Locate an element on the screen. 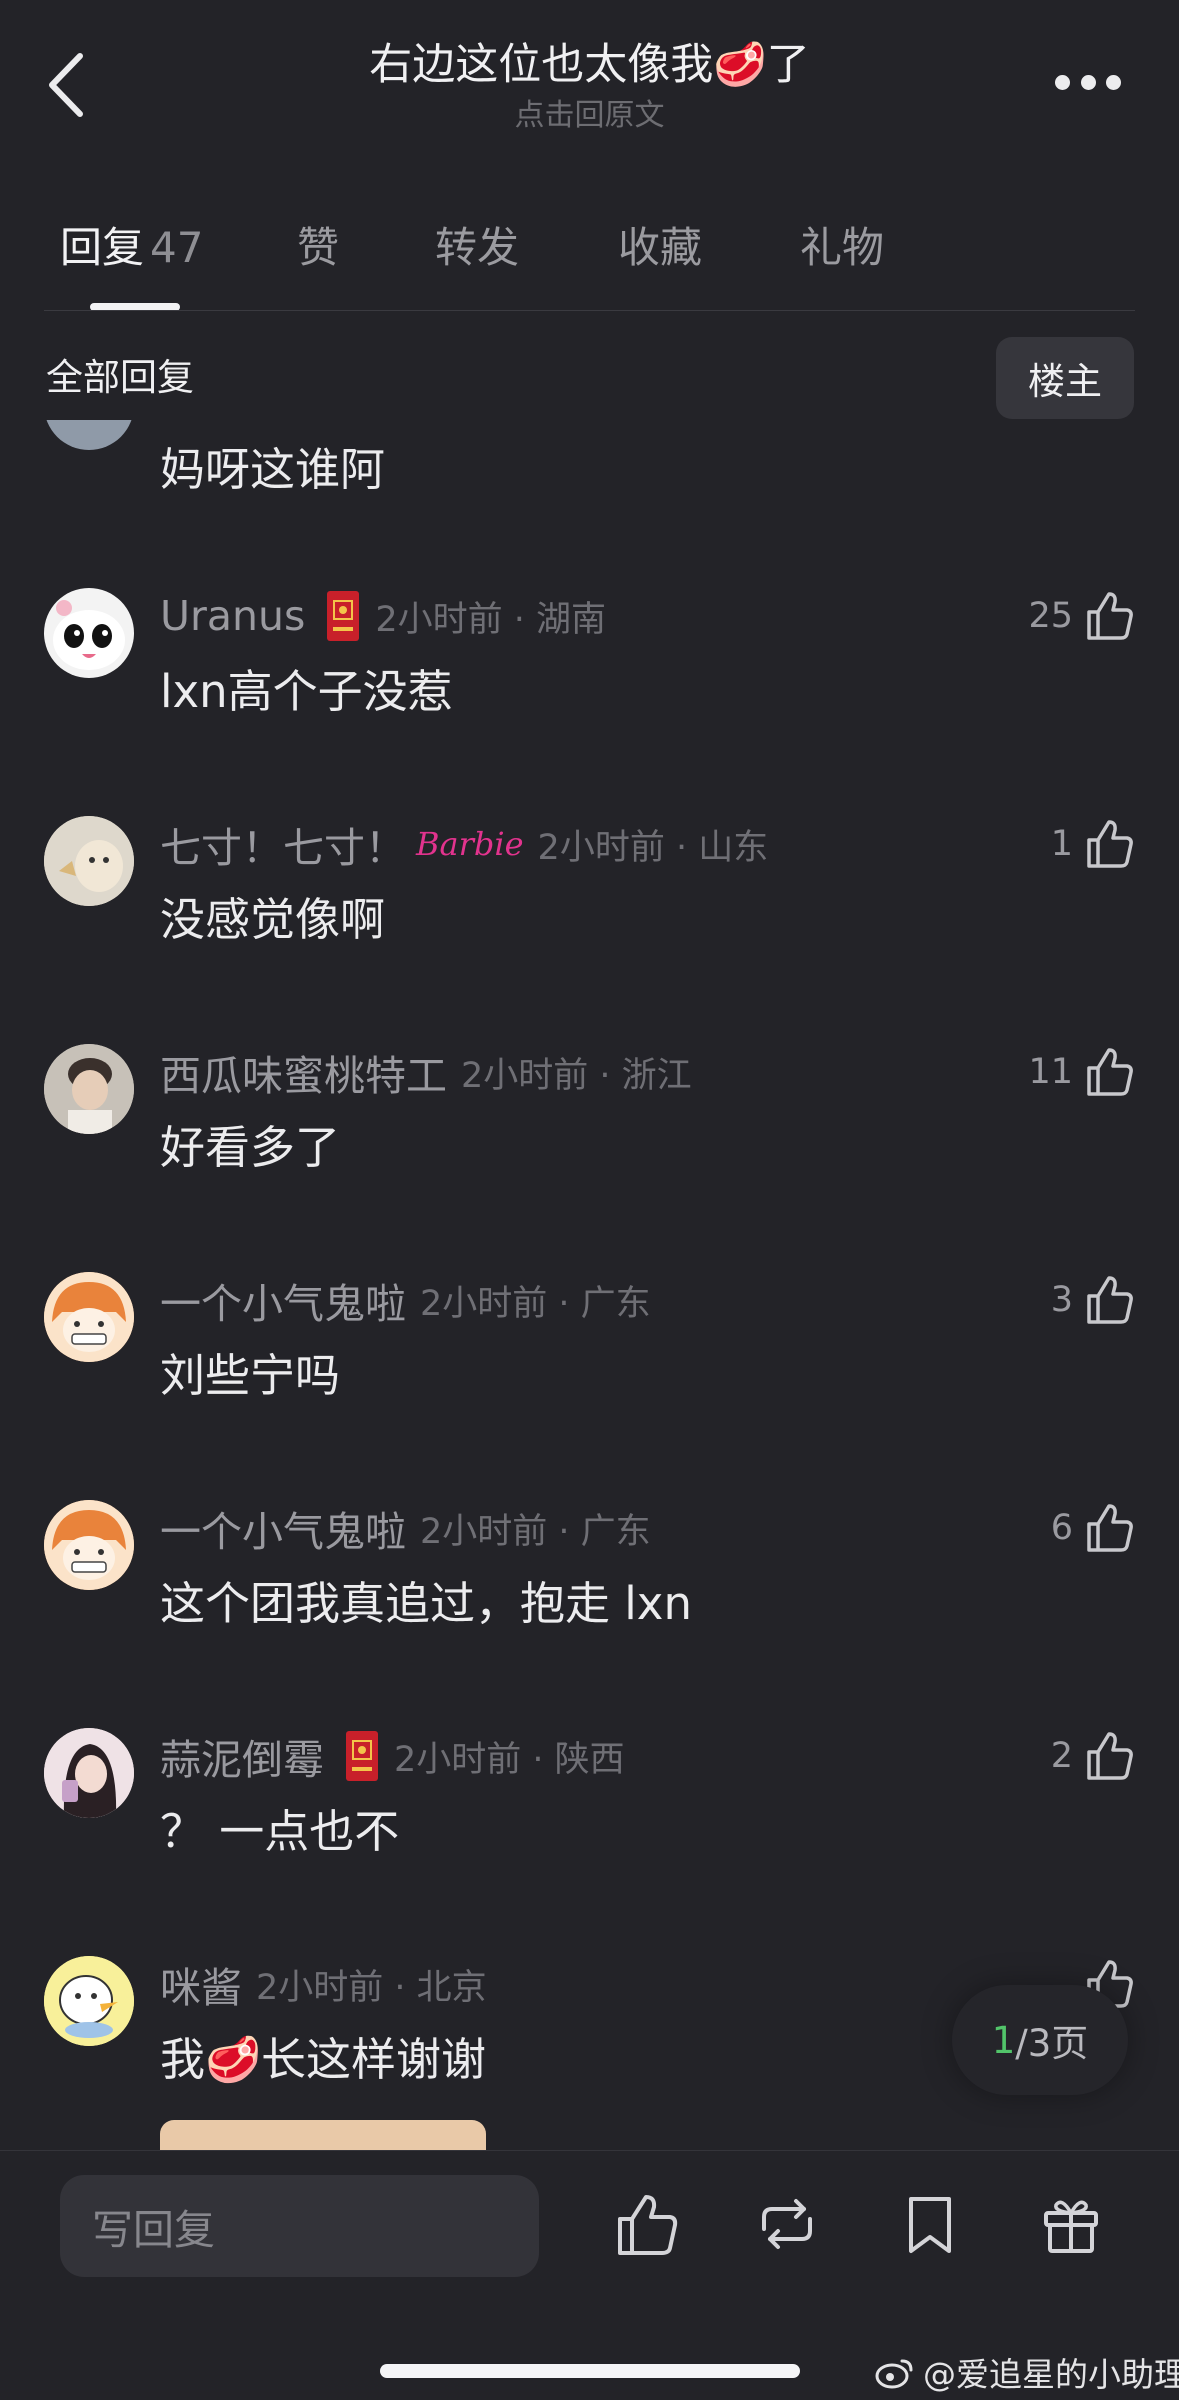  repost-icon is located at coordinates (787, 2224).